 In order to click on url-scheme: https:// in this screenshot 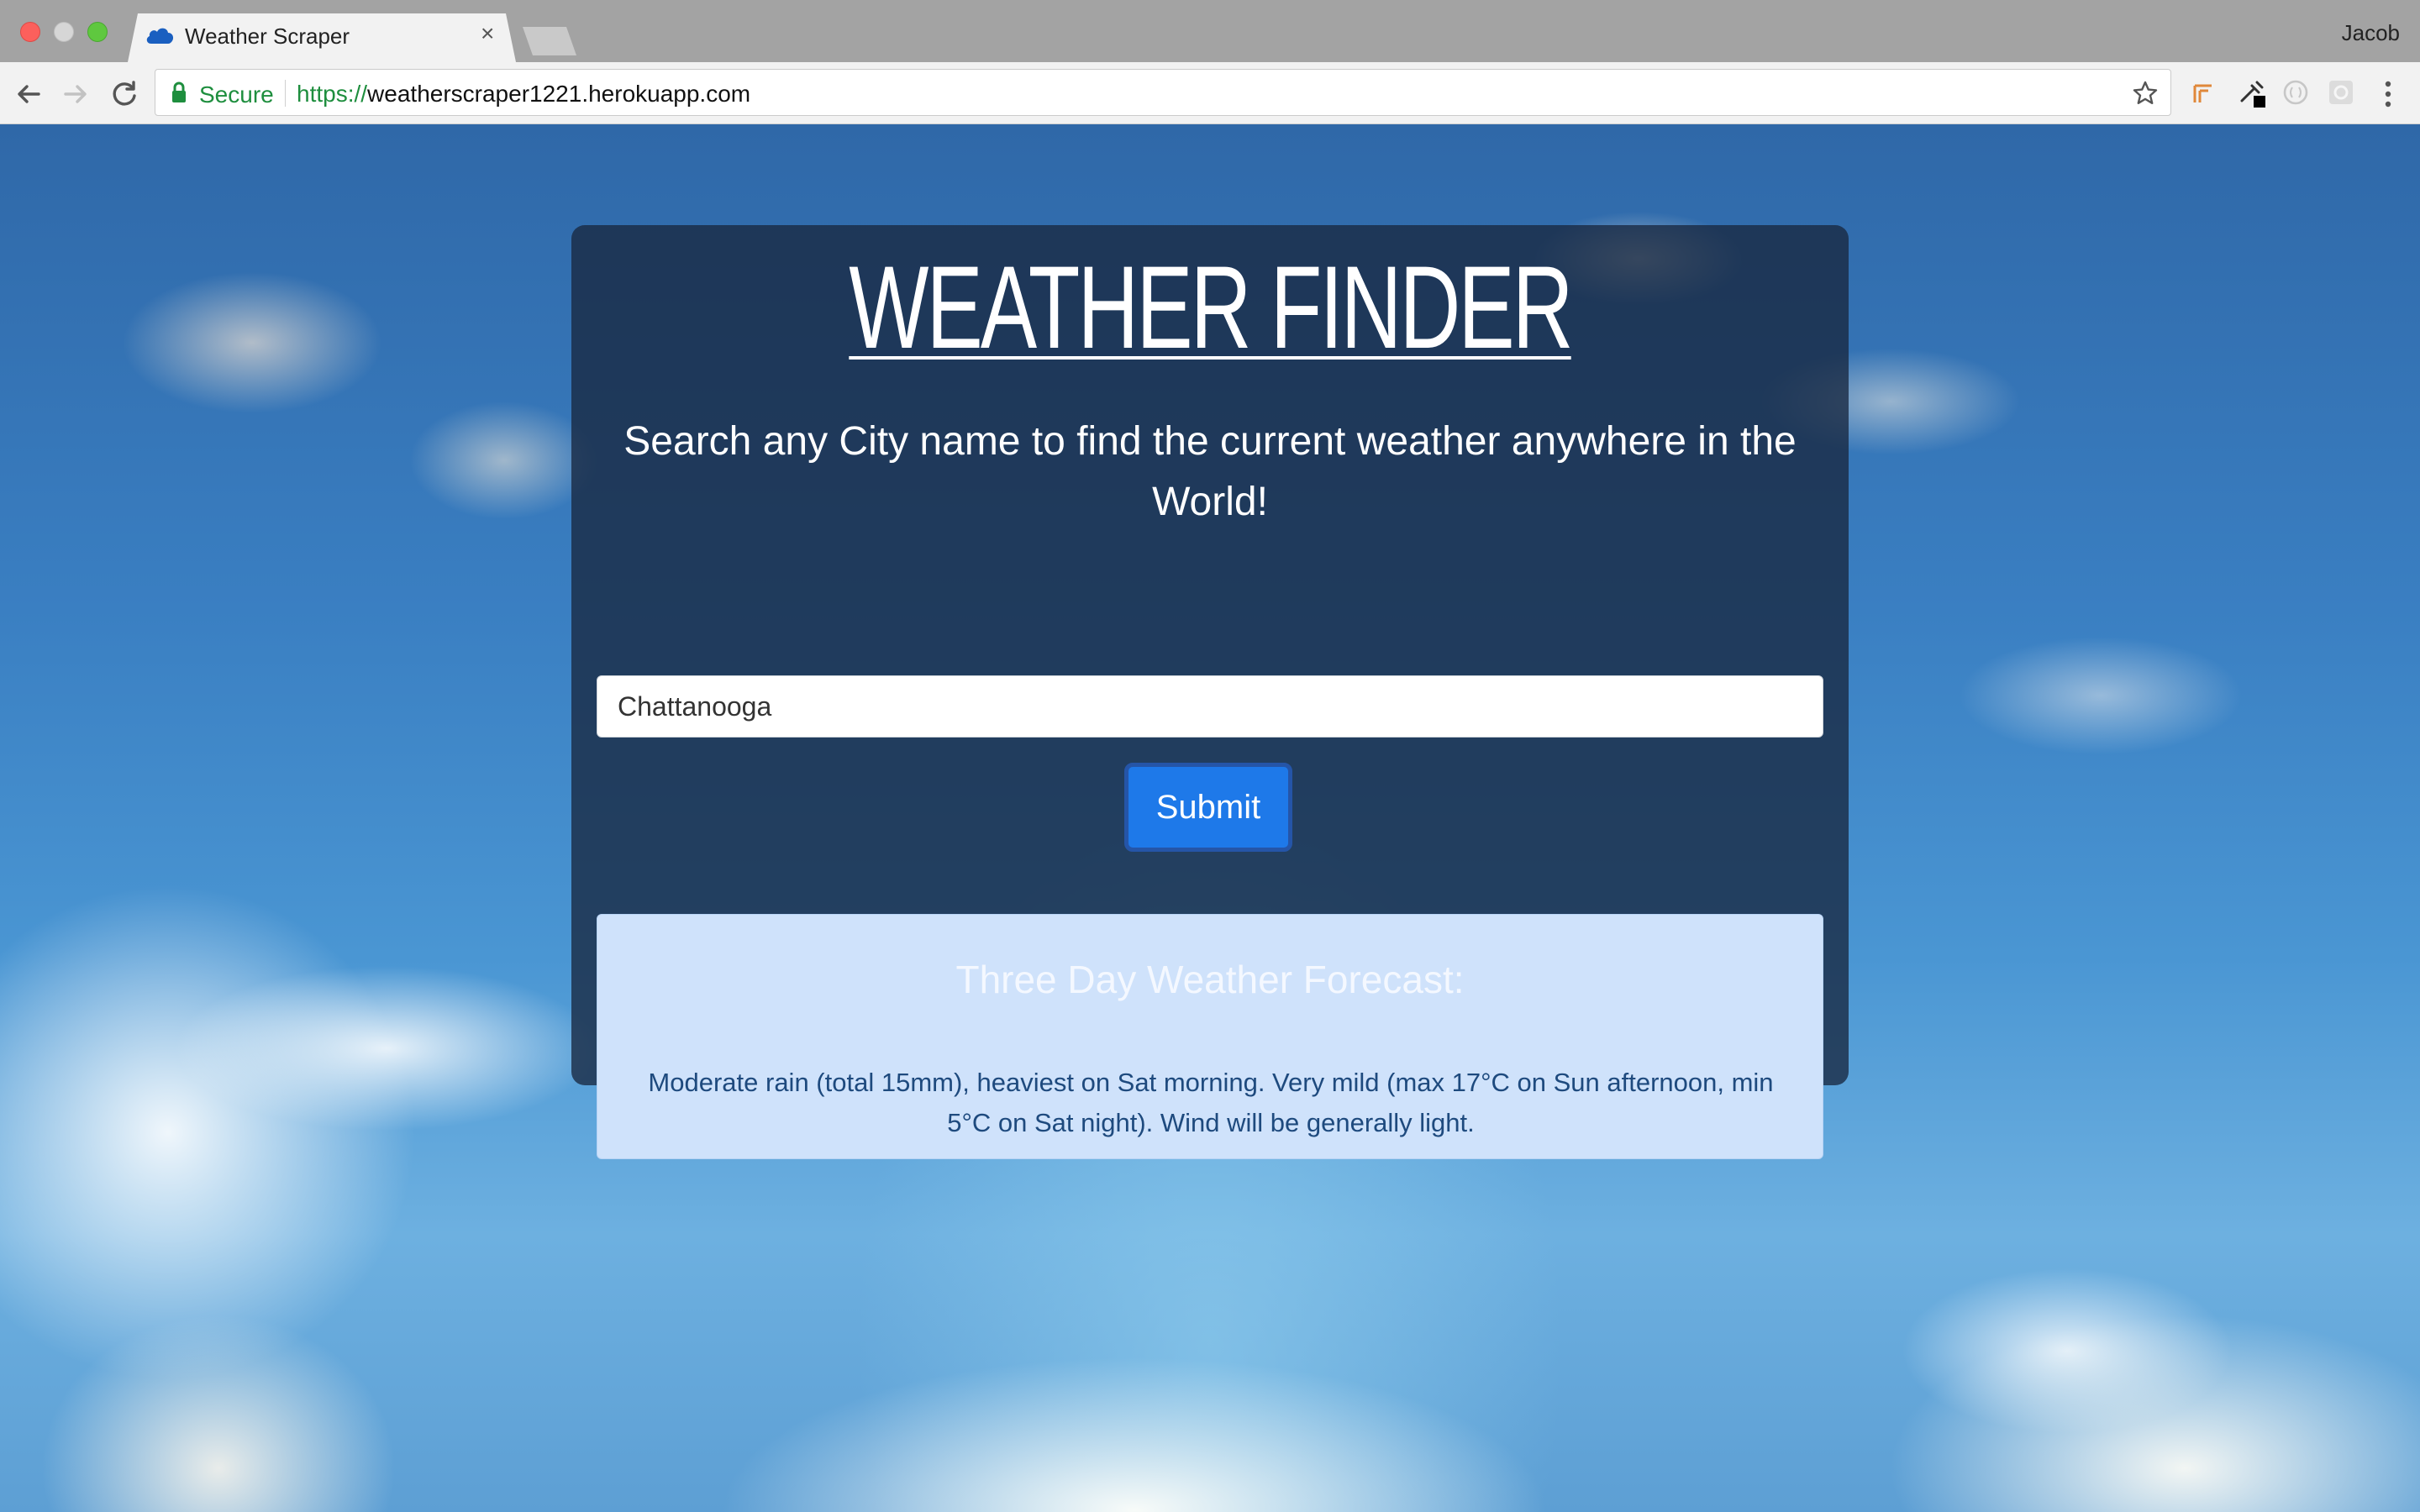, I will do `click(332, 94)`.